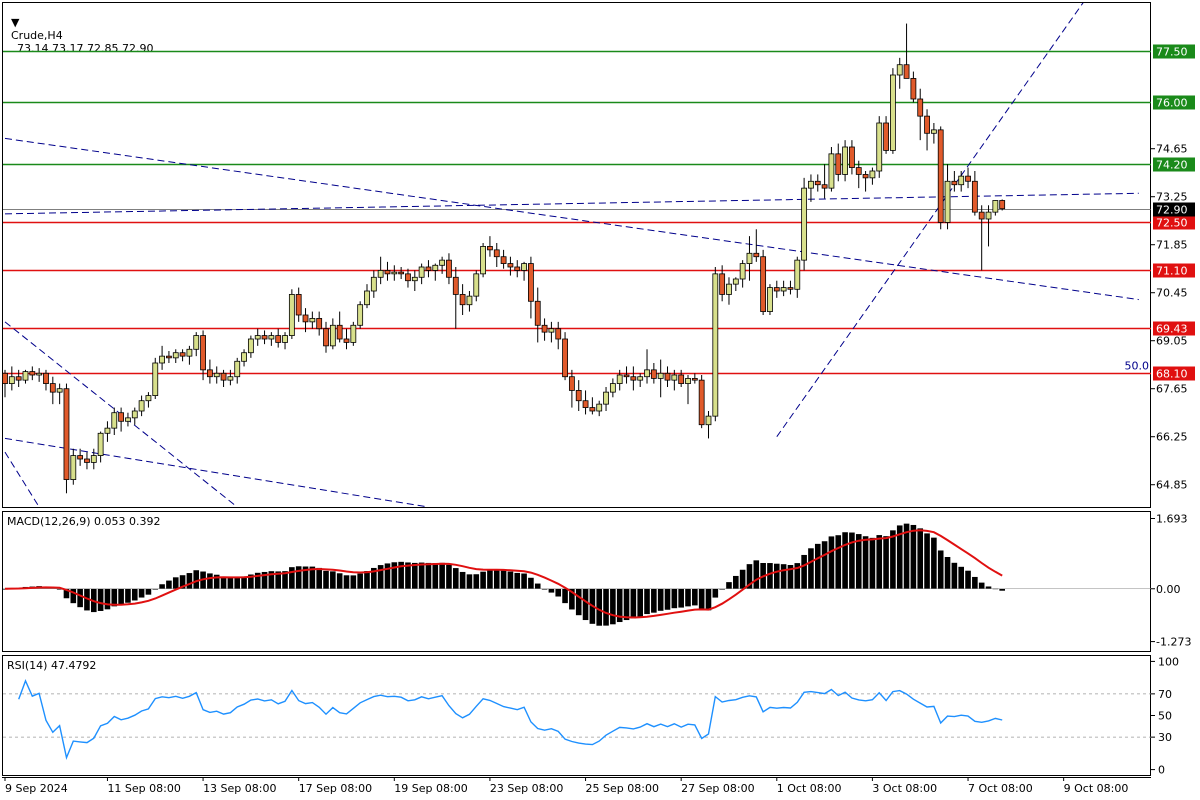 This screenshot has height=800, width=1200. What do you see at coordinates (1165, 694) in the screenshot?
I see `rsi-tick-label: 70` at bounding box center [1165, 694].